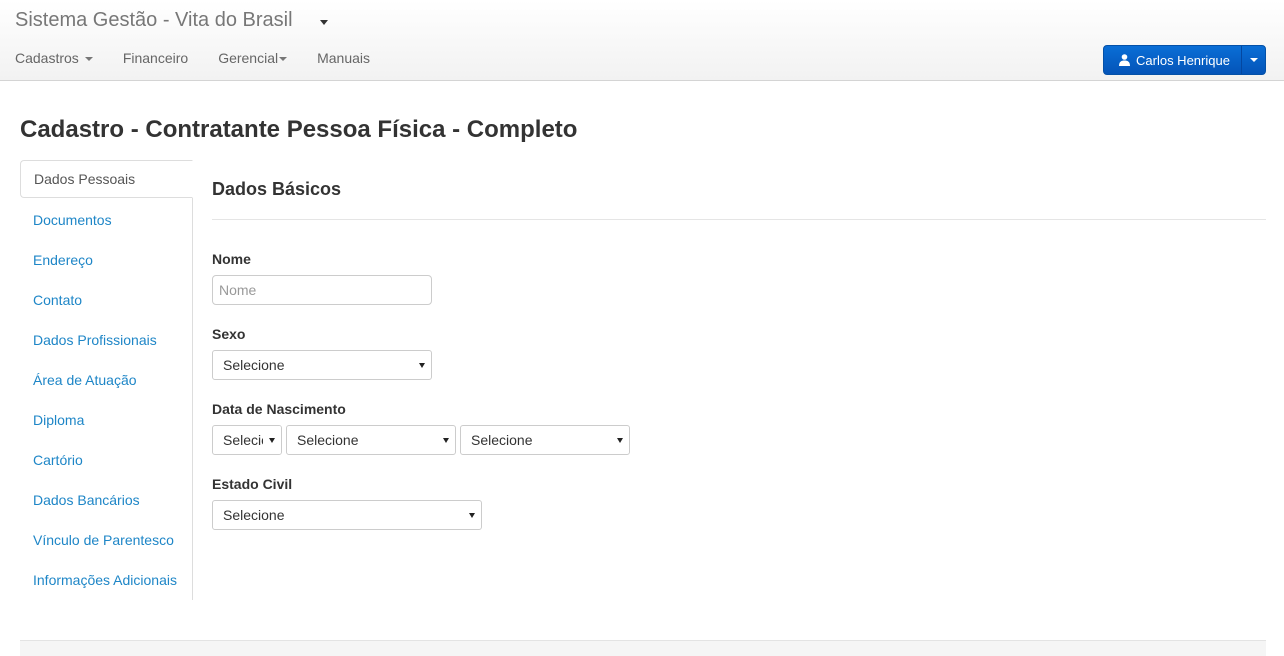 The image size is (1284, 656). I want to click on user-icon, so click(1124, 60).